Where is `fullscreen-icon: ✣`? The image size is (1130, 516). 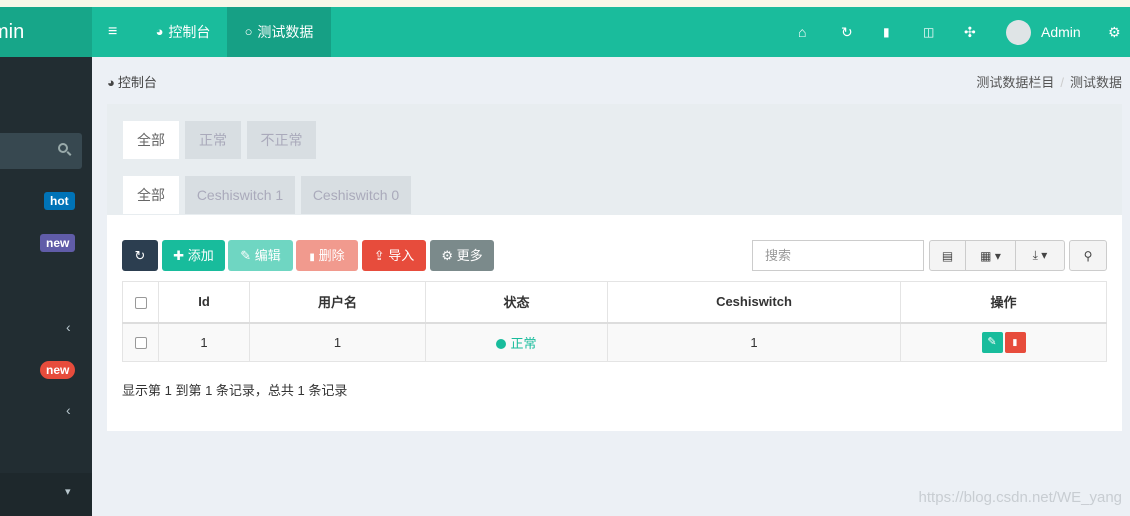 fullscreen-icon: ✣ is located at coordinates (970, 32).